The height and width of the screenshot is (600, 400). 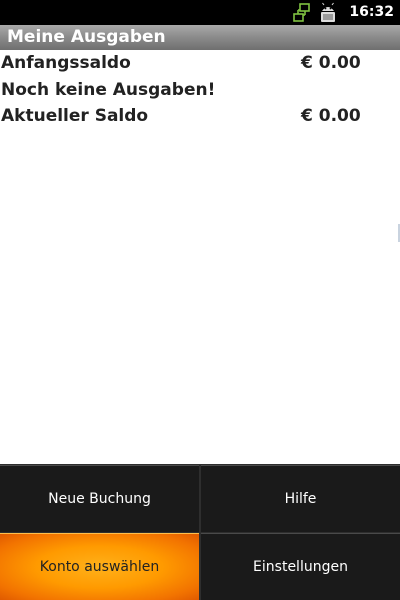 What do you see at coordinates (66, 63) in the screenshot?
I see `start-balance-label: Anfangssaldo` at bounding box center [66, 63].